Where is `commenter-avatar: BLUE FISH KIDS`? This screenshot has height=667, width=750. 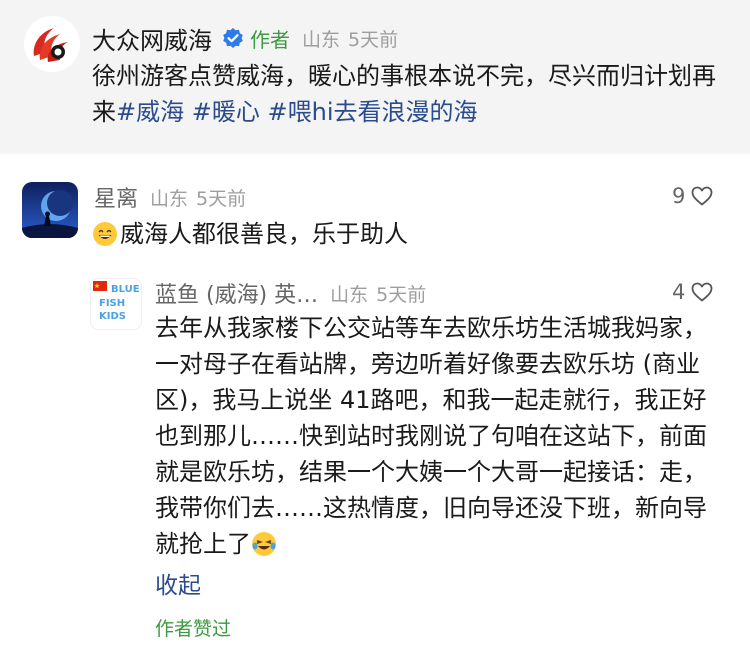 commenter-avatar: BLUE FISH KIDS is located at coordinates (116, 304).